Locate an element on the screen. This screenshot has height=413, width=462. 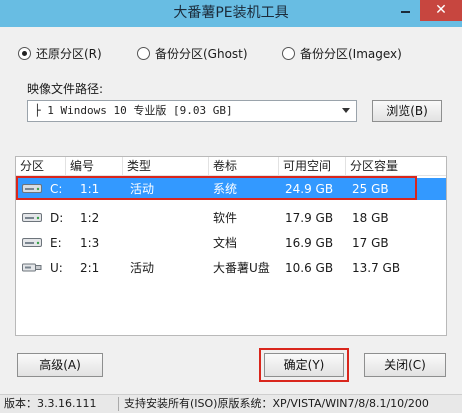
cell-capacity: 18 GB is located at coordinates (370, 218).